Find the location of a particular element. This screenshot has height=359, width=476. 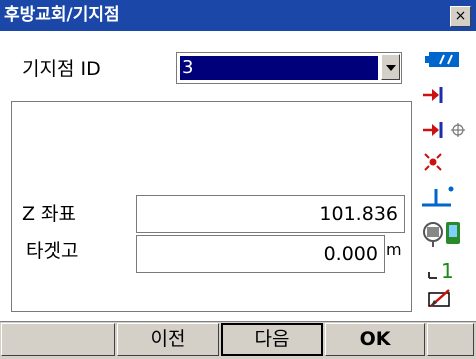

base-point-id-select: 3 is located at coordinates (289, 68).